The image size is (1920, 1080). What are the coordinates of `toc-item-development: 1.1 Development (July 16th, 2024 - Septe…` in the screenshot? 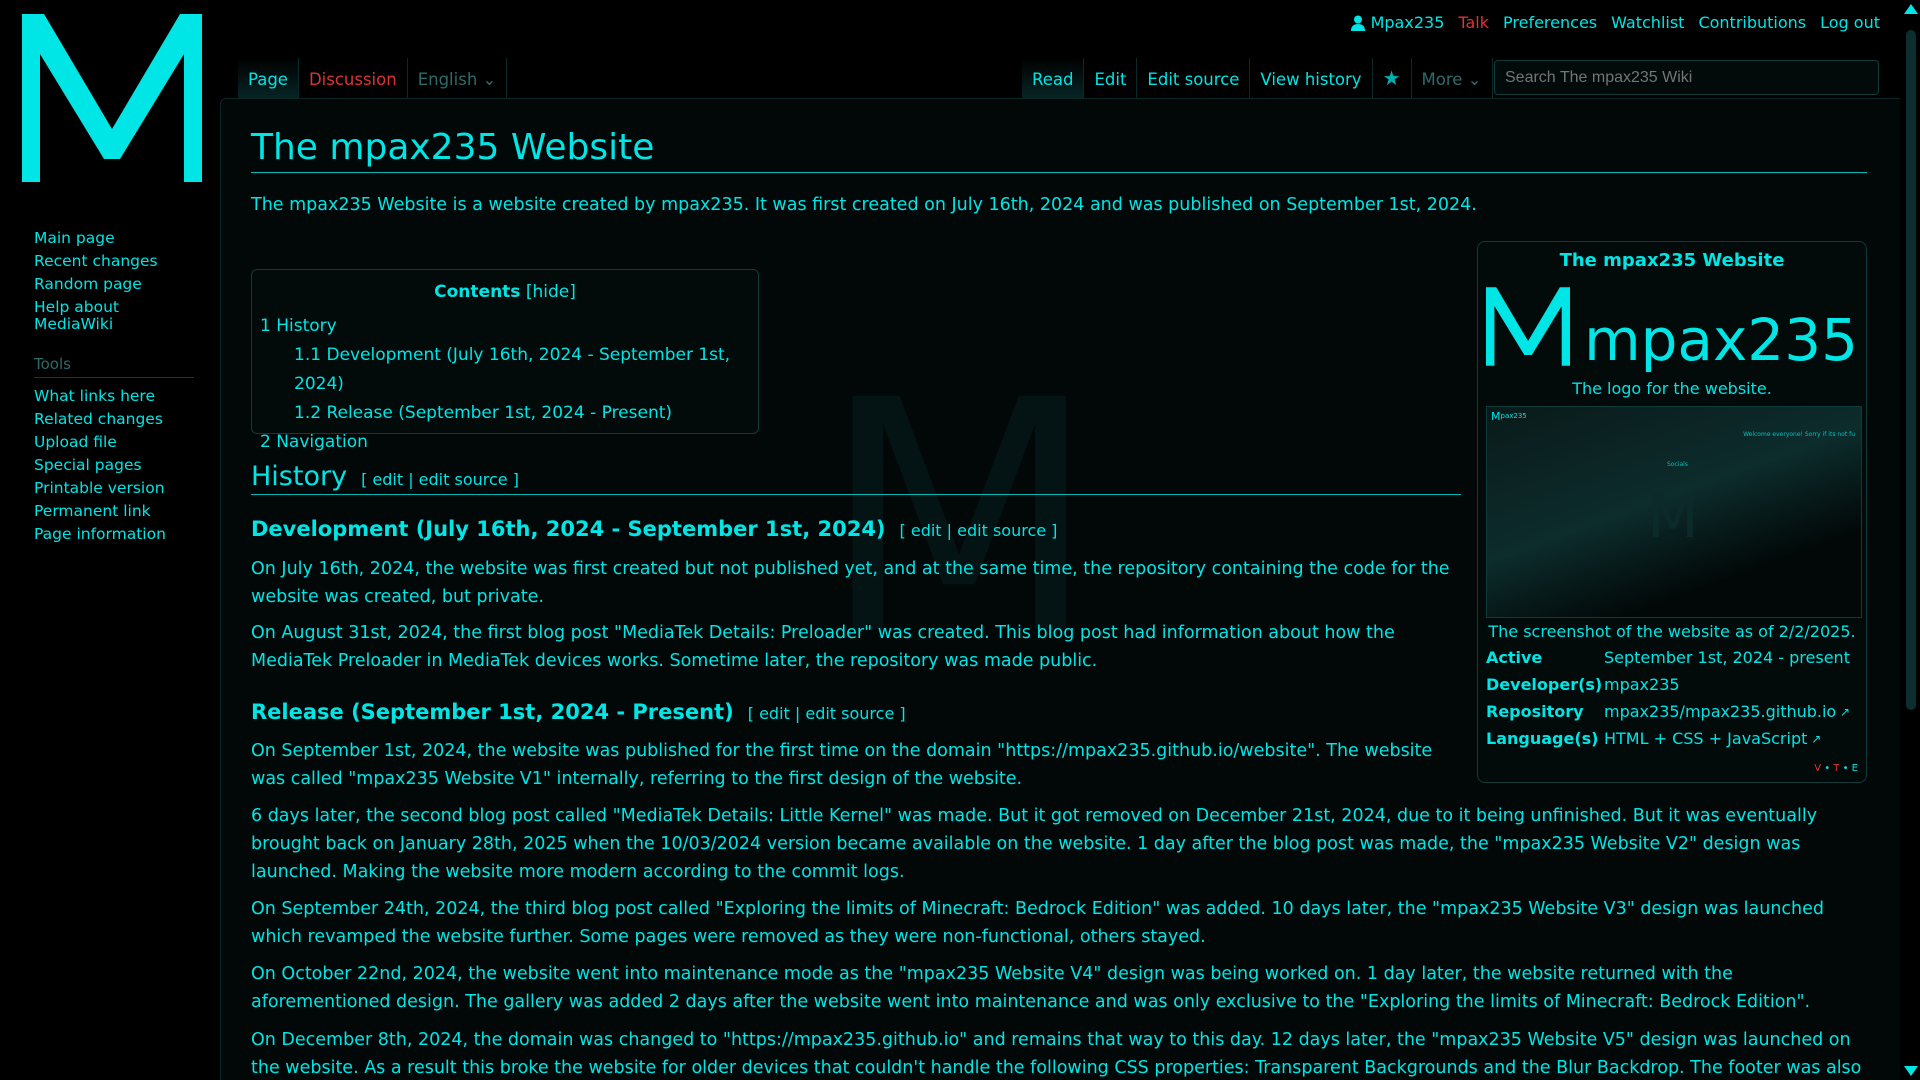 It's located at (512, 369).